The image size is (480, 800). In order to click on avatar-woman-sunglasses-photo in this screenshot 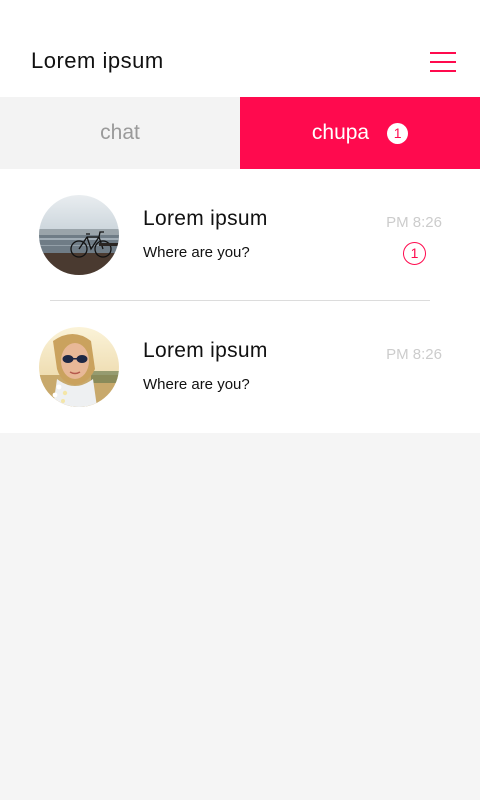, I will do `click(79, 367)`.